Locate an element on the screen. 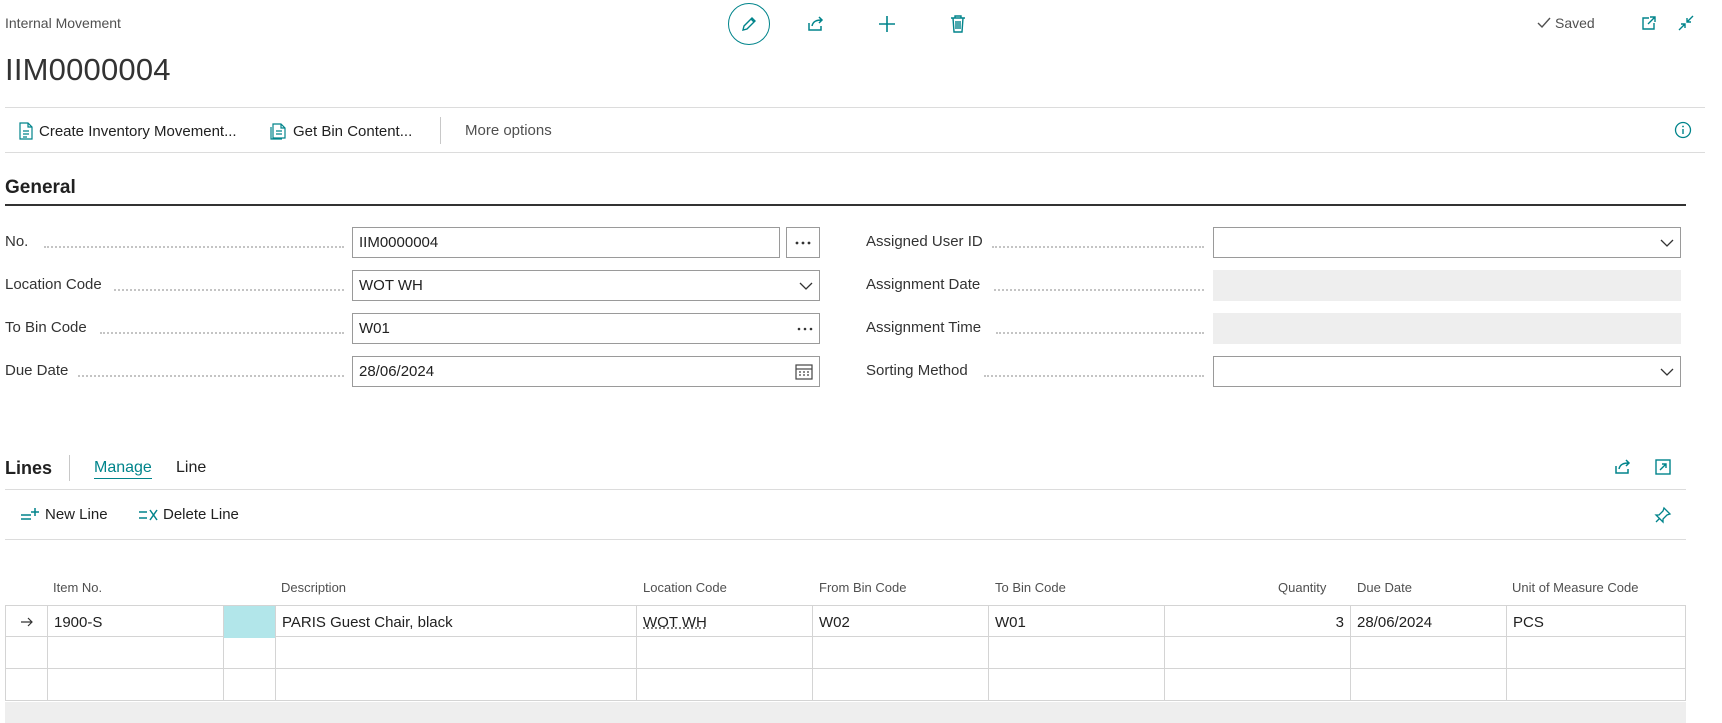 The width and height of the screenshot is (1722, 723). new-line-icon is located at coordinates (30, 515).